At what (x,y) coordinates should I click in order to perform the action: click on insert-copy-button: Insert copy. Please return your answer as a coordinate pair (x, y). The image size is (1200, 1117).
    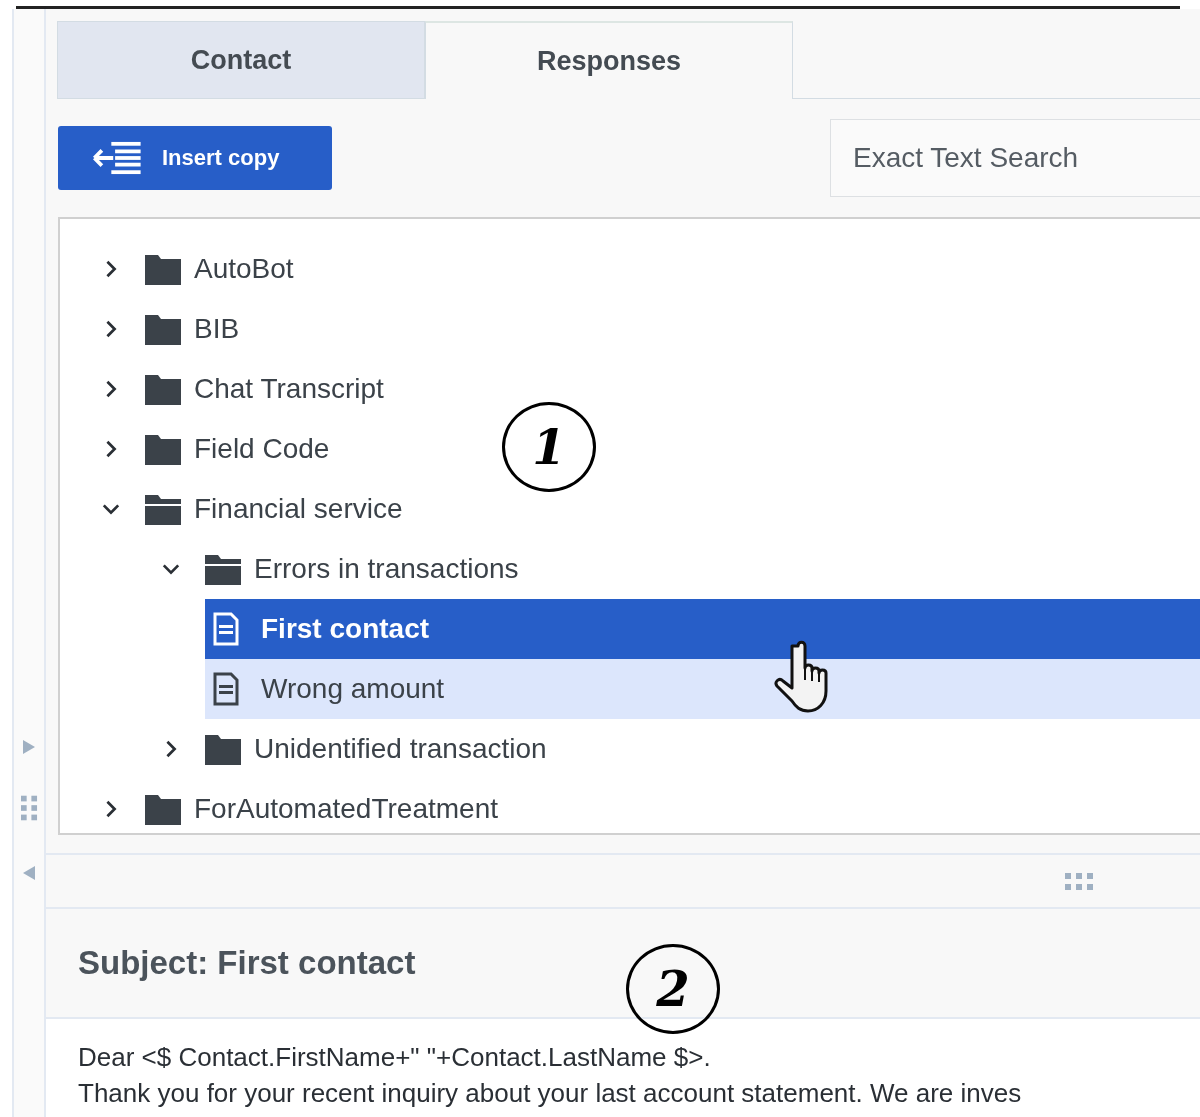
    Looking at the image, I should click on (195, 158).